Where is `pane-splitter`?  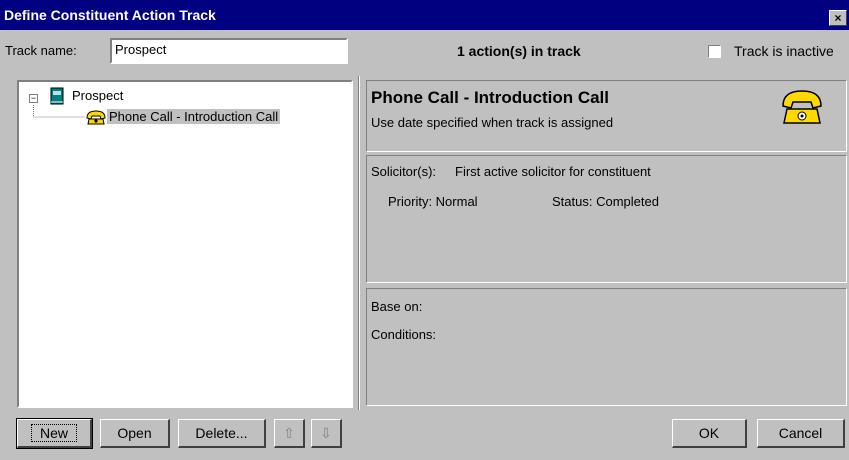
pane-splitter is located at coordinates (359, 243).